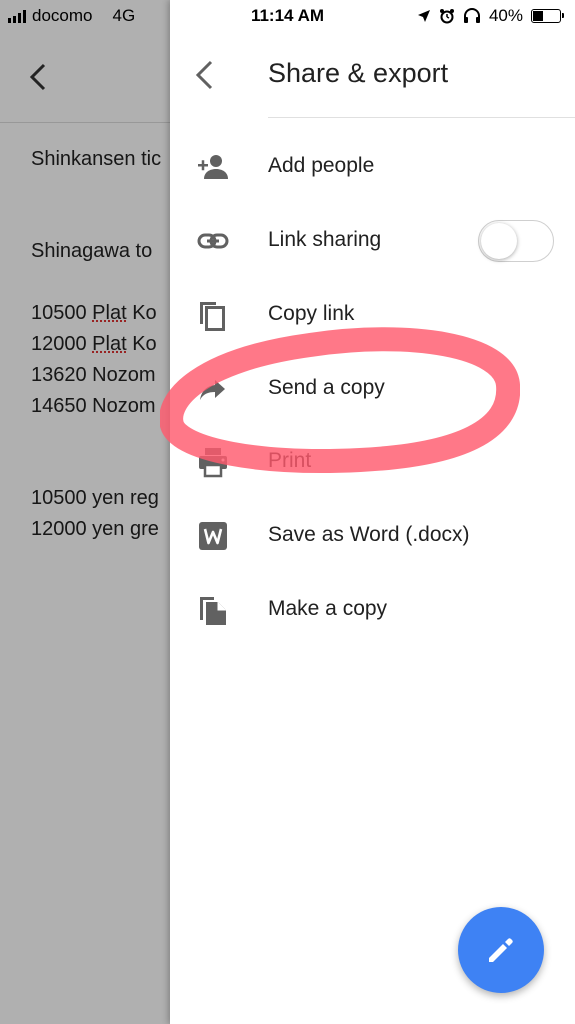  What do you see at coordinates (204, 75) in the screenshot?
I see `back-arrow-icon` at bounding box center [204, 75].